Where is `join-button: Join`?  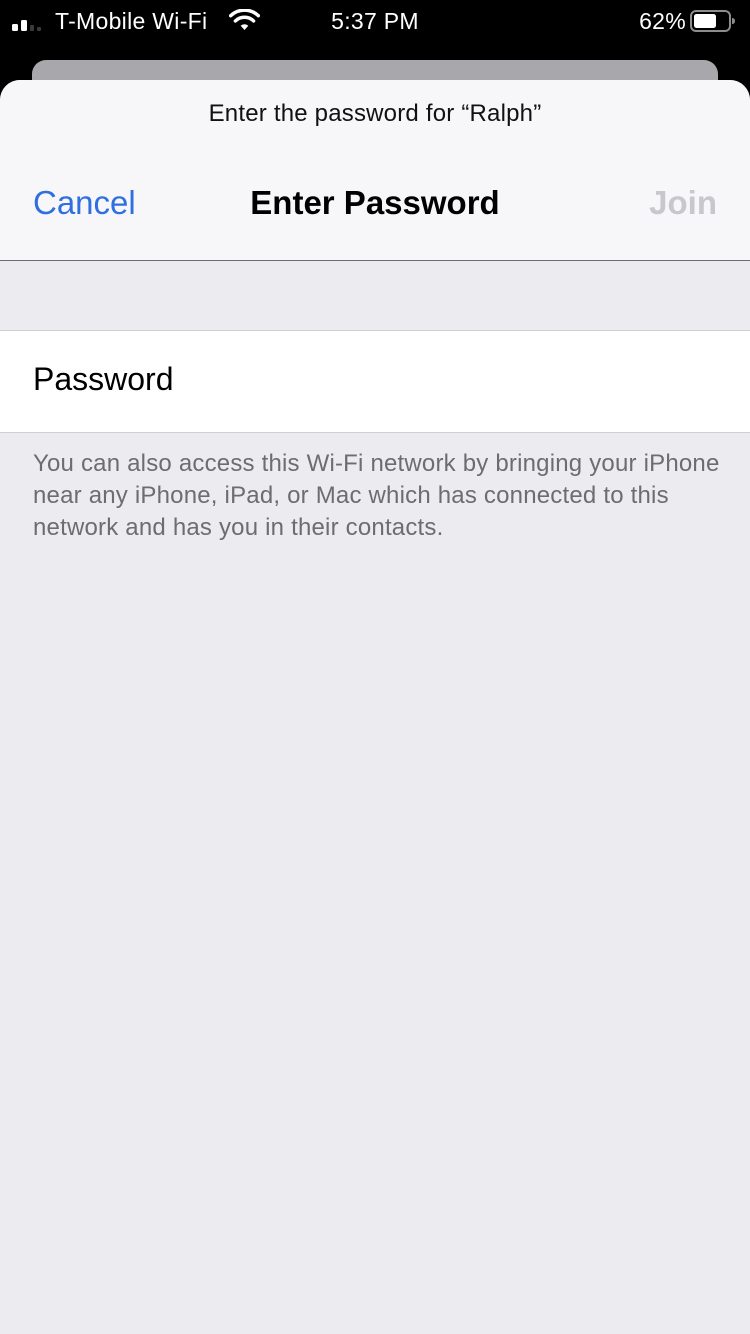
join-button: Join is located at coordinates (683, 203).